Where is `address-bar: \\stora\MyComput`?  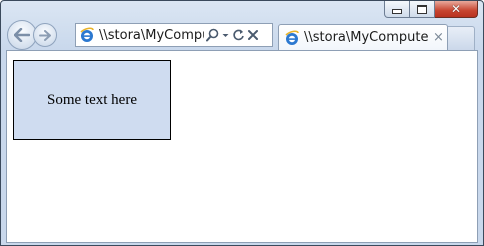
address-bar: \\stora\MyComput is located at coordinates (174, 35).